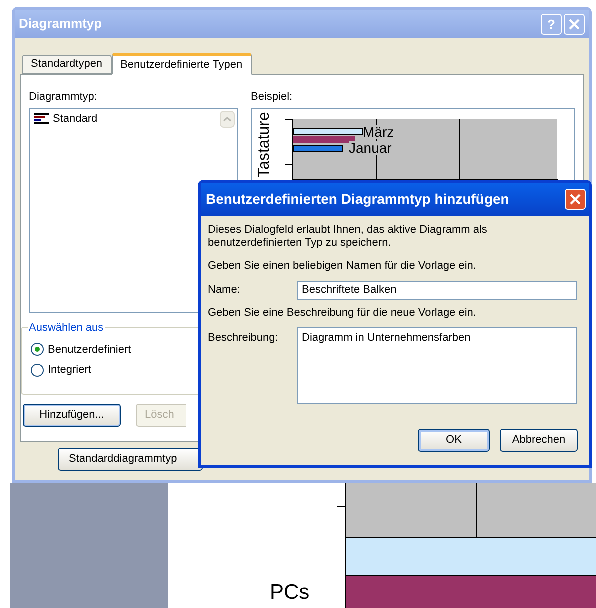 This screenshot has width=596, height=608. What do you see at coordinates (370, 147) in the screenshot?
I see `bar-label: Januar` at bounding box center [370, 147].